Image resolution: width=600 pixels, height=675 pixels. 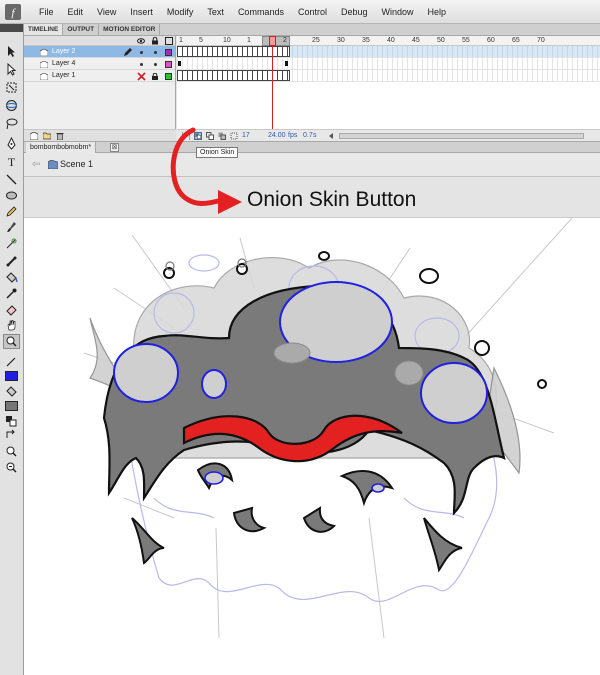 What do you see at coordinates (11, 227) in the screenshot?
I see `brush-tool-icon` at bounding box center [11, 227].